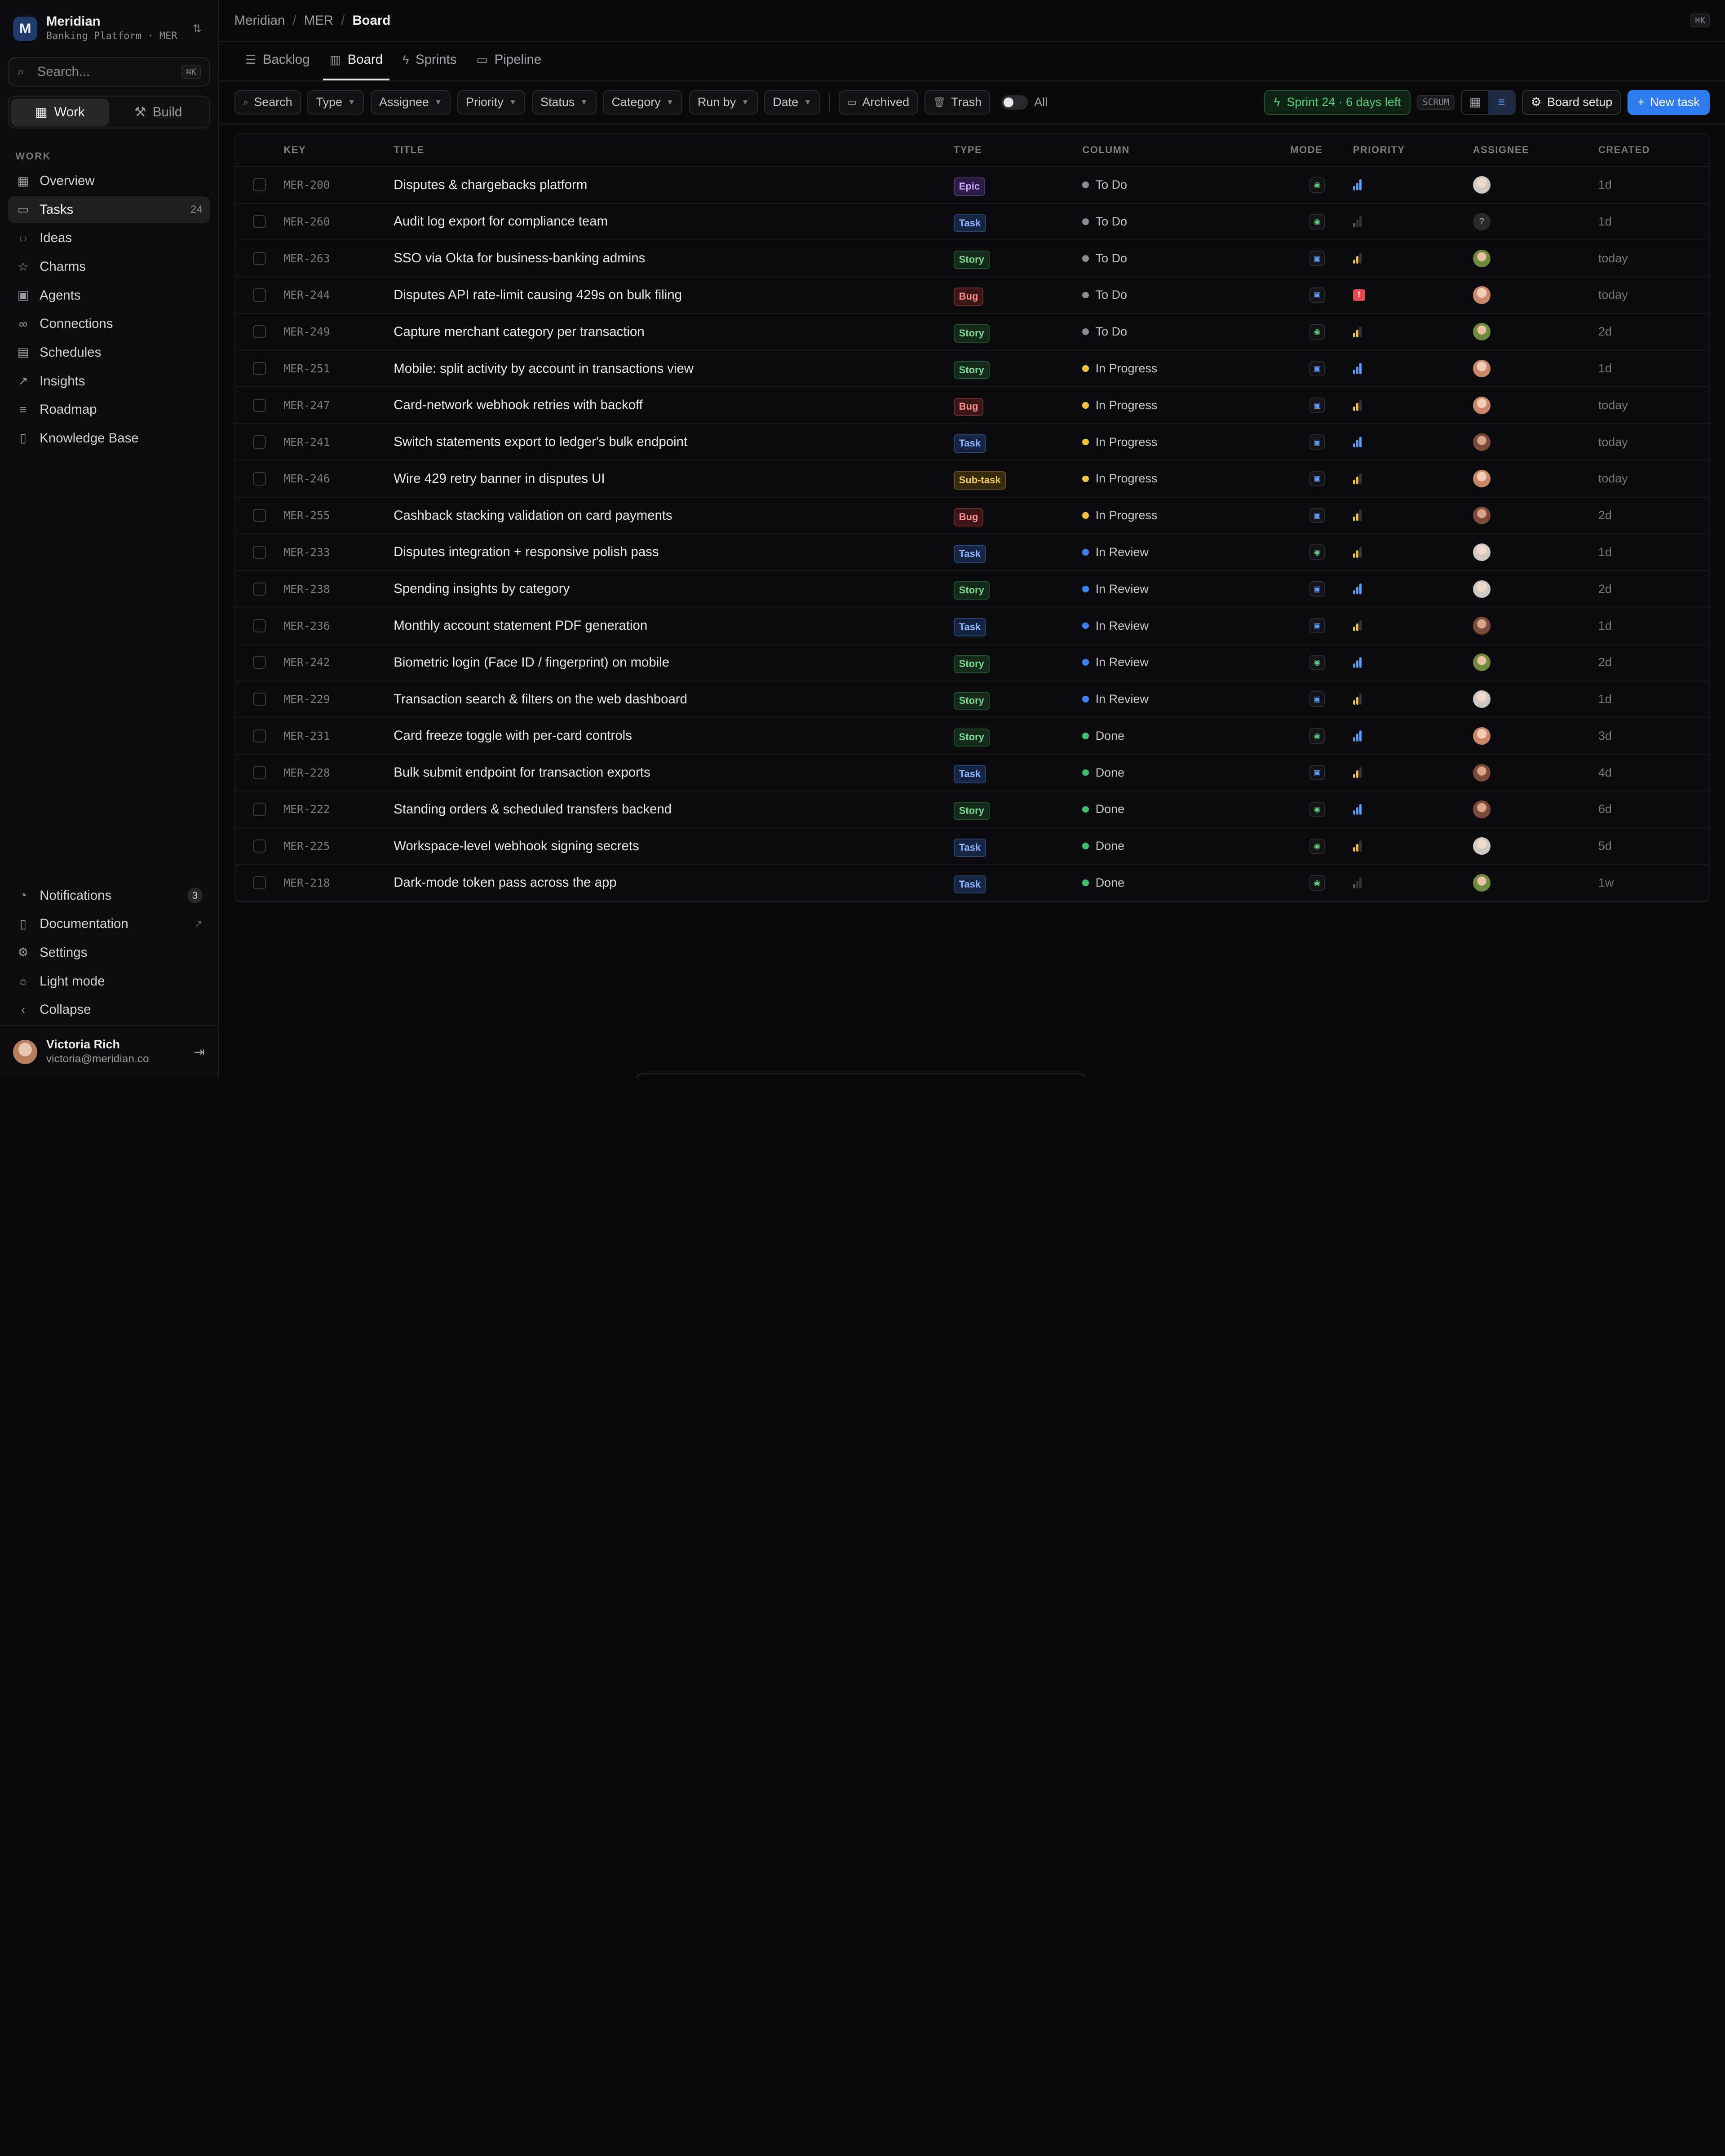  What do you see at coordinates (338, 406) in the screenshot?
I see `task-key: MER-247` at bounding box center [338, 406].